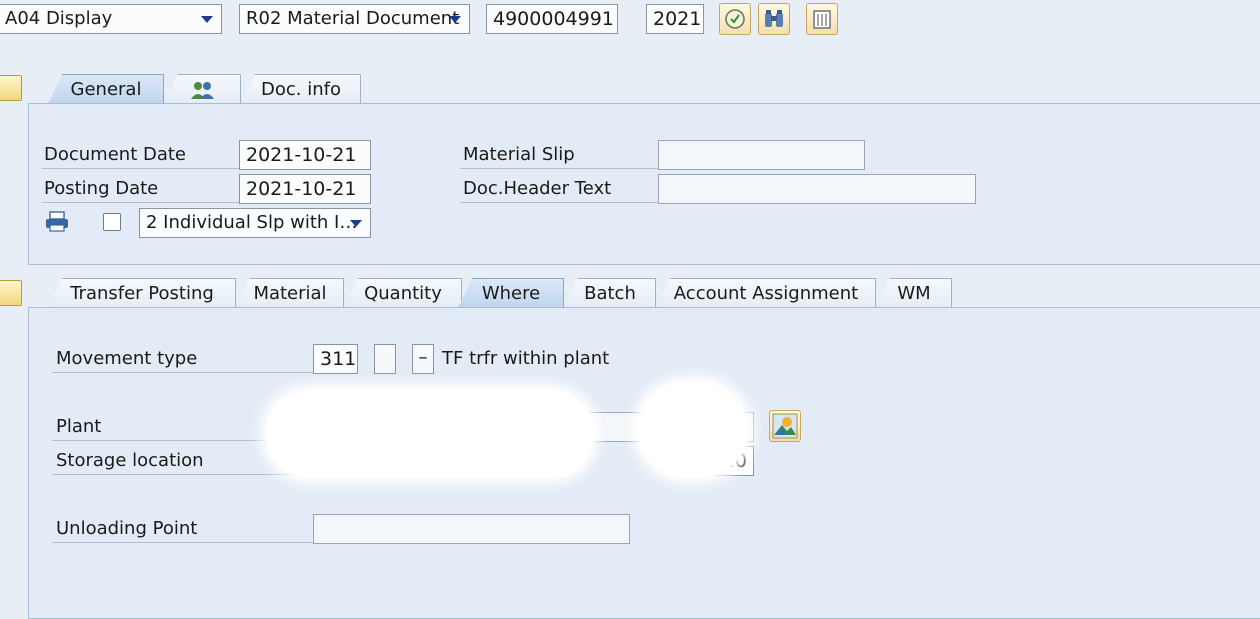 This screenshot has height=619, width=1260. I want to click on tab-label: Batch, so click(610, 293).